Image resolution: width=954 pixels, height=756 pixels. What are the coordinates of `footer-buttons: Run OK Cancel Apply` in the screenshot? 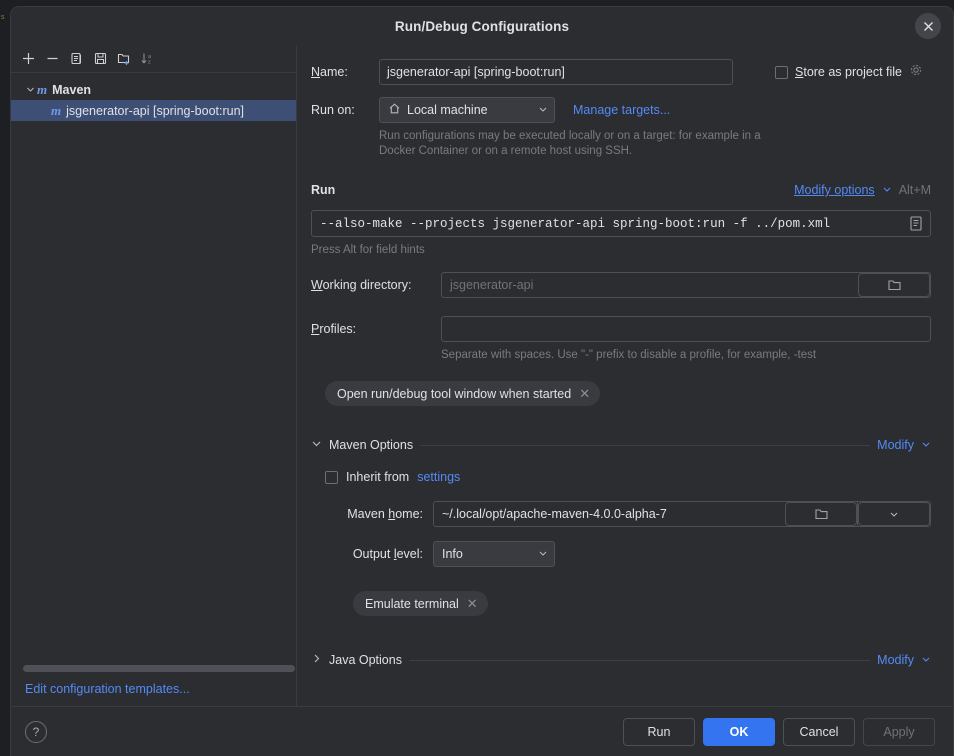 It's located at (779, 731).